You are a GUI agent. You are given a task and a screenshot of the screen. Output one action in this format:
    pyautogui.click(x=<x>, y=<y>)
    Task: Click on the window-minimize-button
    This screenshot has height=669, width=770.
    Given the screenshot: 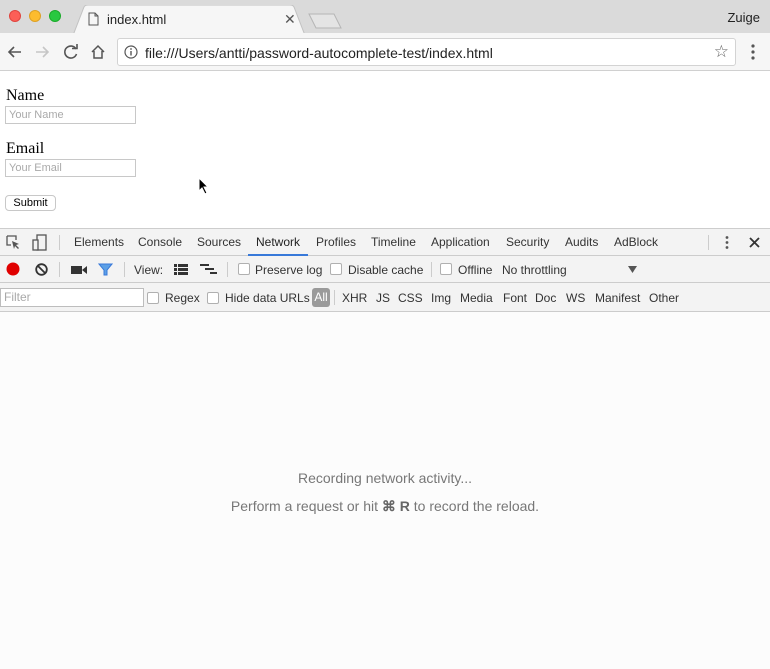 What is the action you would take?
    pyautogui.click(x=35, y=16)
    